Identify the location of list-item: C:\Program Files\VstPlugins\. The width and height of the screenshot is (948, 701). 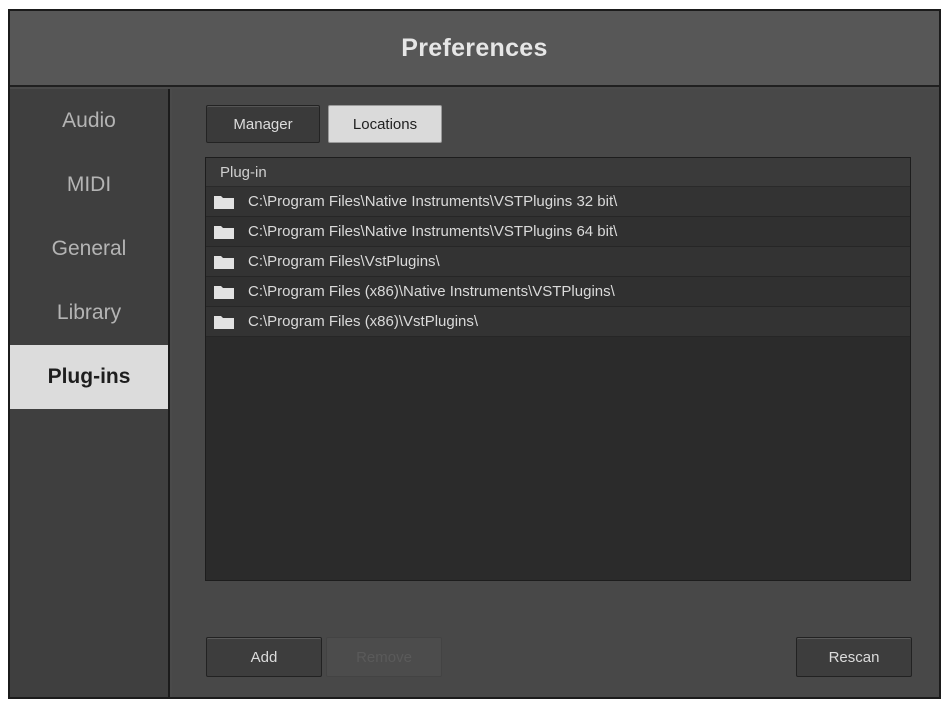
(558, 262).